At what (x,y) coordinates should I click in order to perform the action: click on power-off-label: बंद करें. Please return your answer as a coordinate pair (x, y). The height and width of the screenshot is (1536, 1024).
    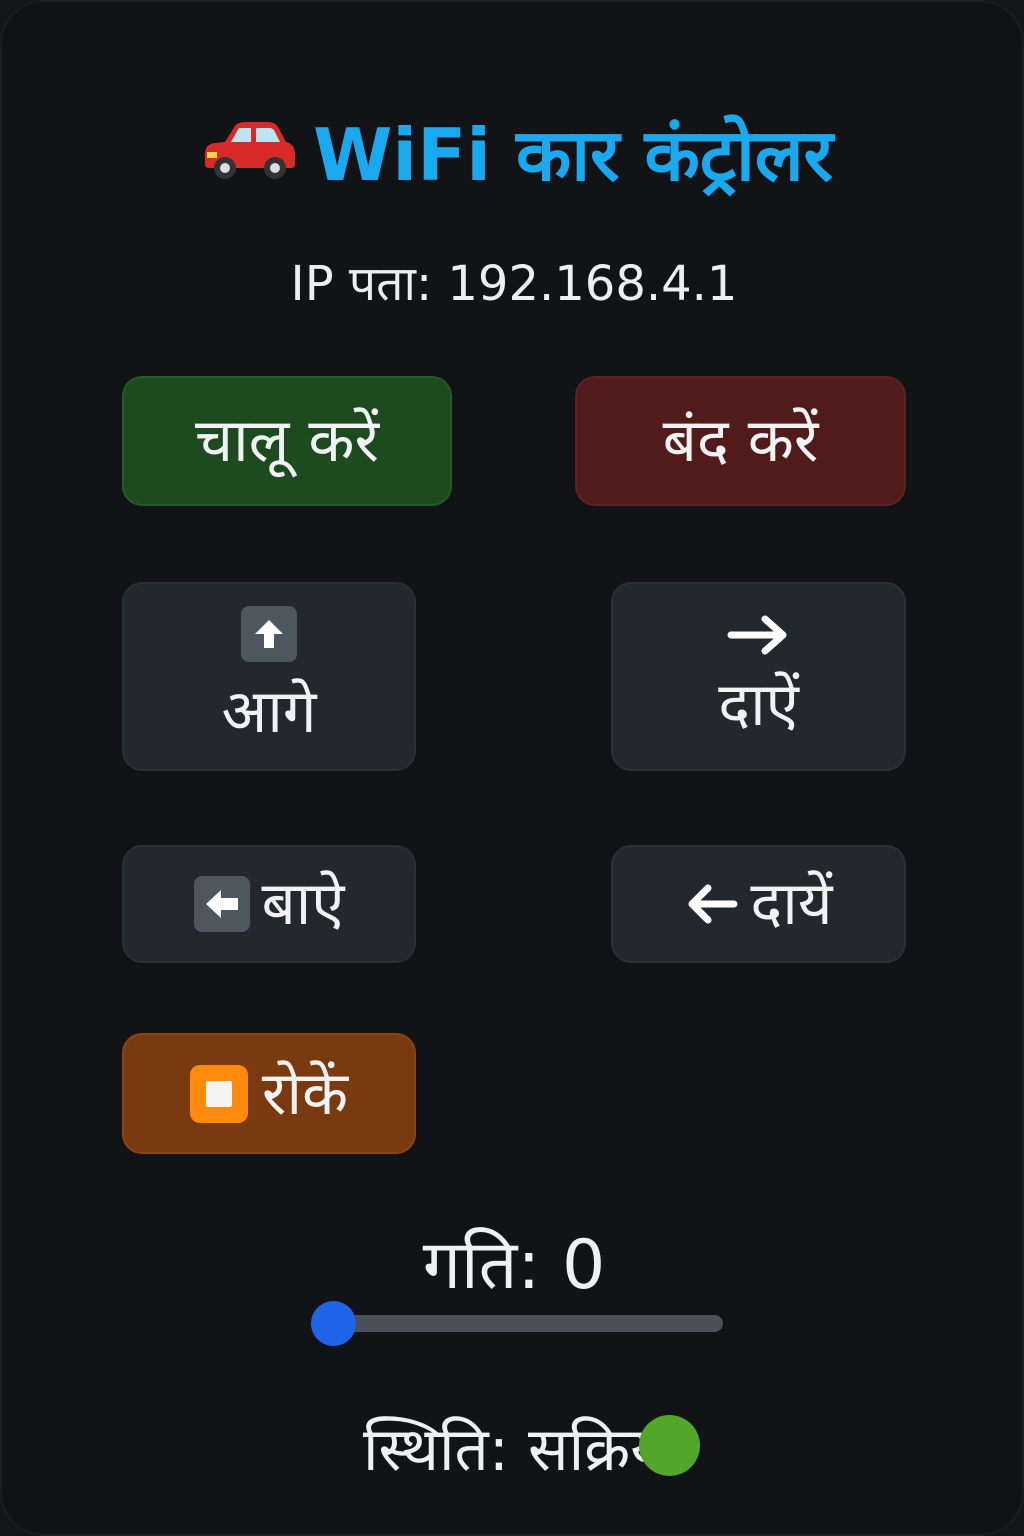
    Looking at the image, I should click on (740, 441).